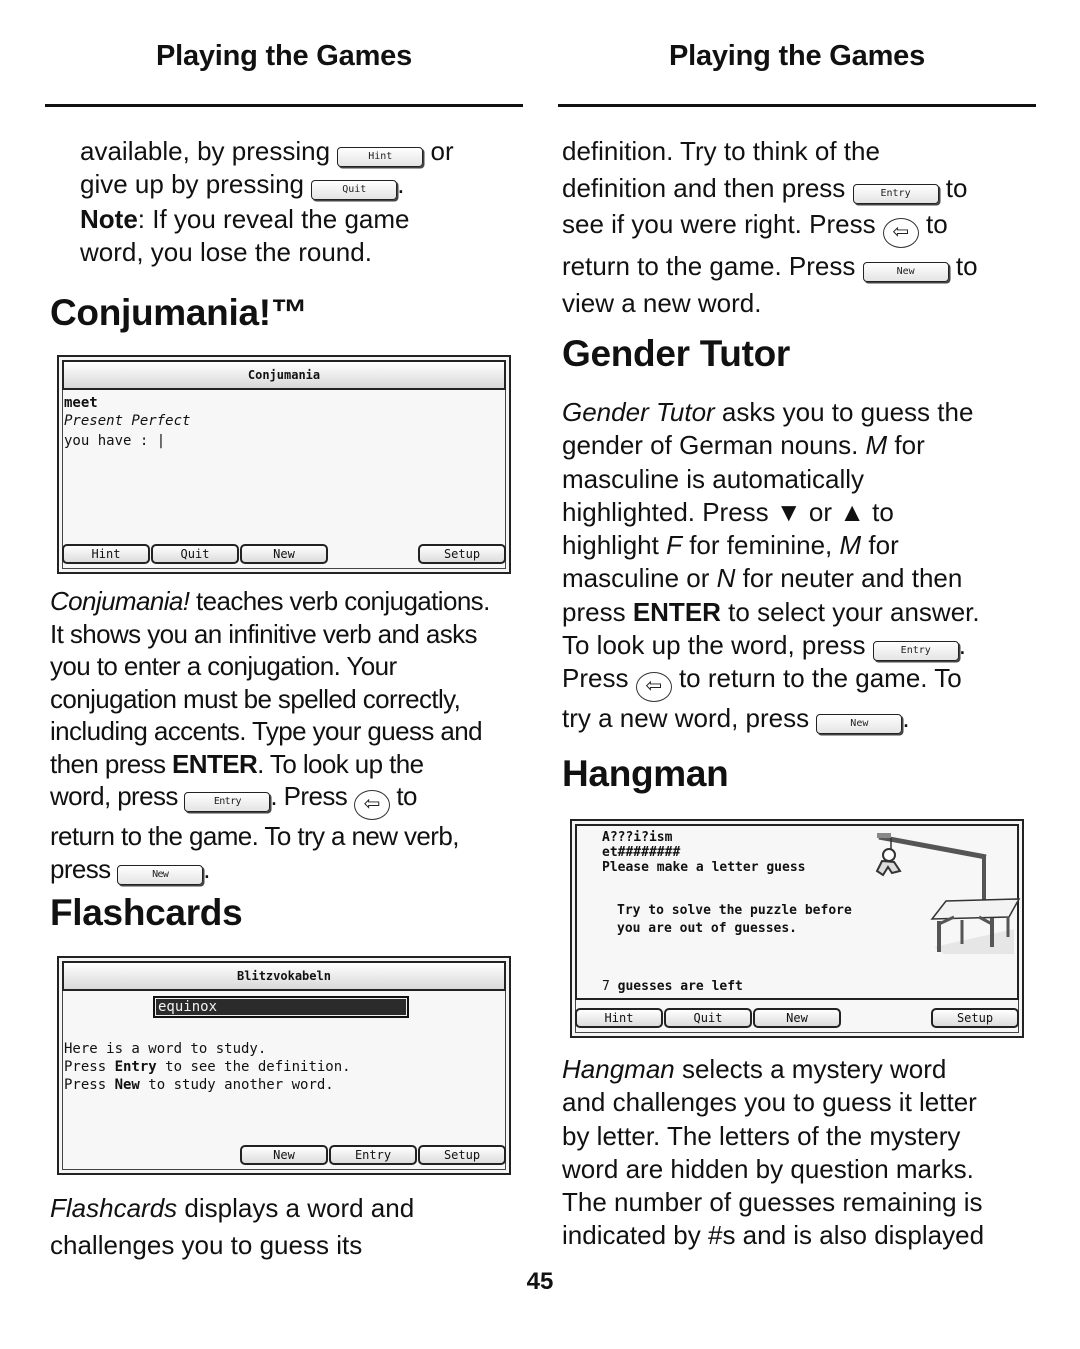 Image resolution: width=1080 pixels, height=1349 pixels. Describe the element at coordinates (284, 56) in the screenshot. I see `running-head-left: Playing the Games` at that location.